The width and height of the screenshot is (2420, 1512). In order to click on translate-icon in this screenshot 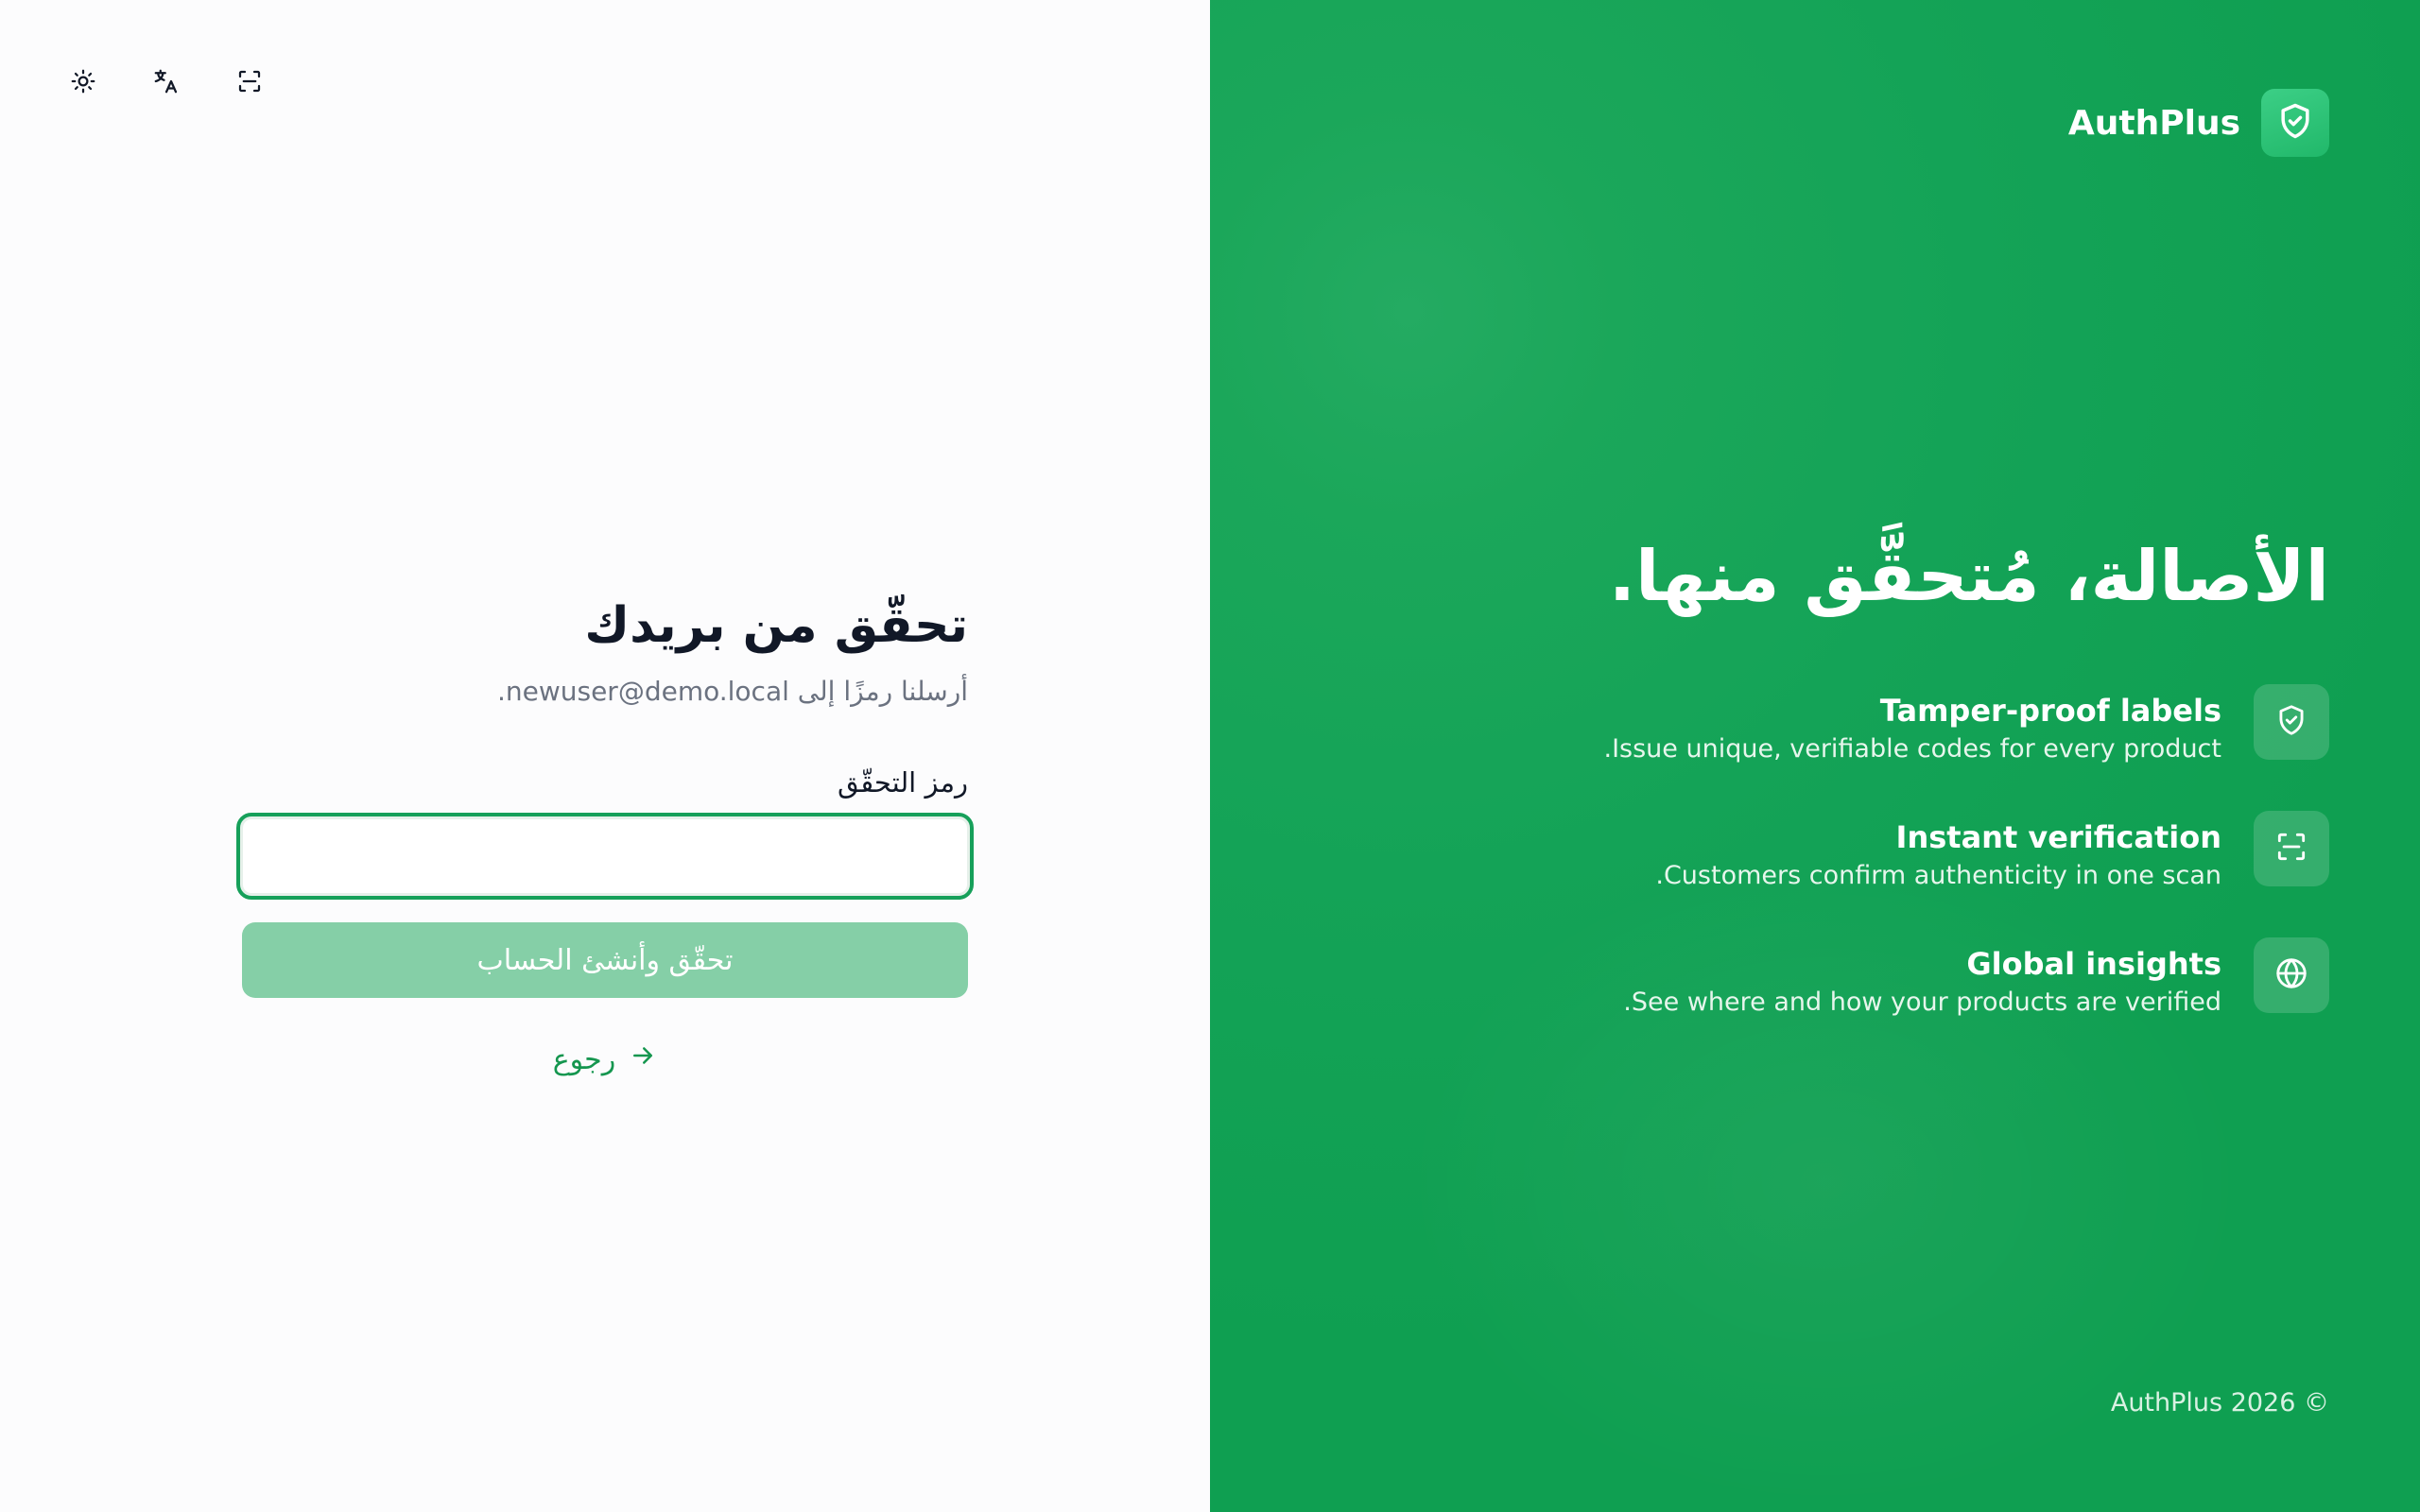, I will do `click(166, 83)`.